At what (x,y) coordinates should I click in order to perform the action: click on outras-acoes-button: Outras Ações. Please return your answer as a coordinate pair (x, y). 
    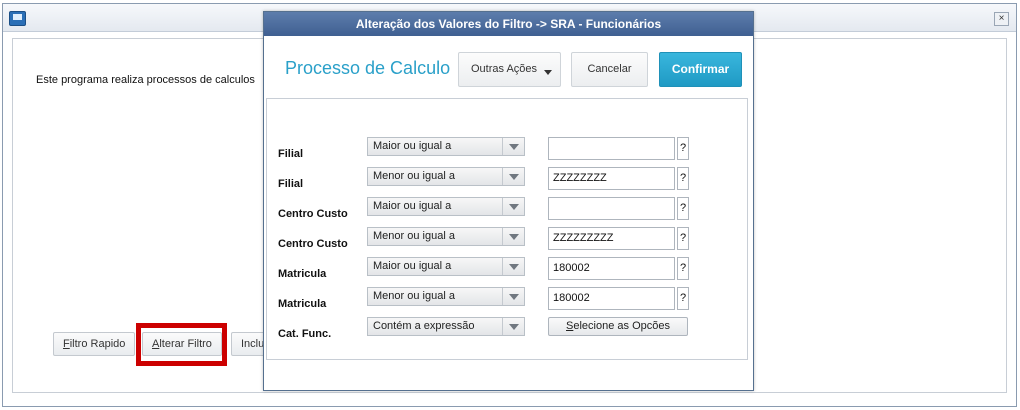
    Looking at the image, I should click on (509, 69).